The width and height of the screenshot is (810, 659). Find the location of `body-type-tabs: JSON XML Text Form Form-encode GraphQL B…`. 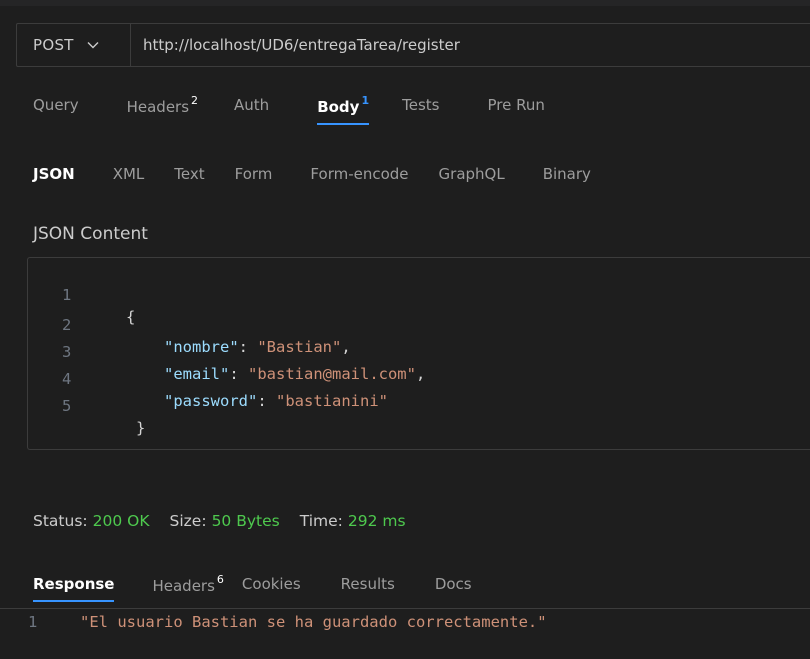

body-type-tabs: JSON XML Text Form Form-encode GraphQL B… is located at coordinates (312, 174).